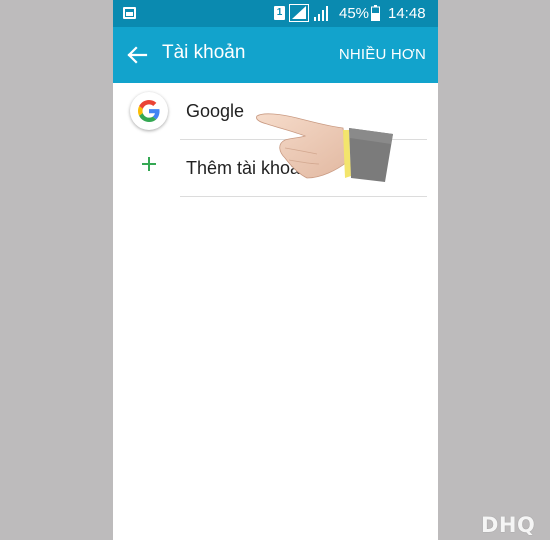 Image resolution: width=550 pixels, height=540 pixels. I want to click on google-logo-icon, so click(149, 111).